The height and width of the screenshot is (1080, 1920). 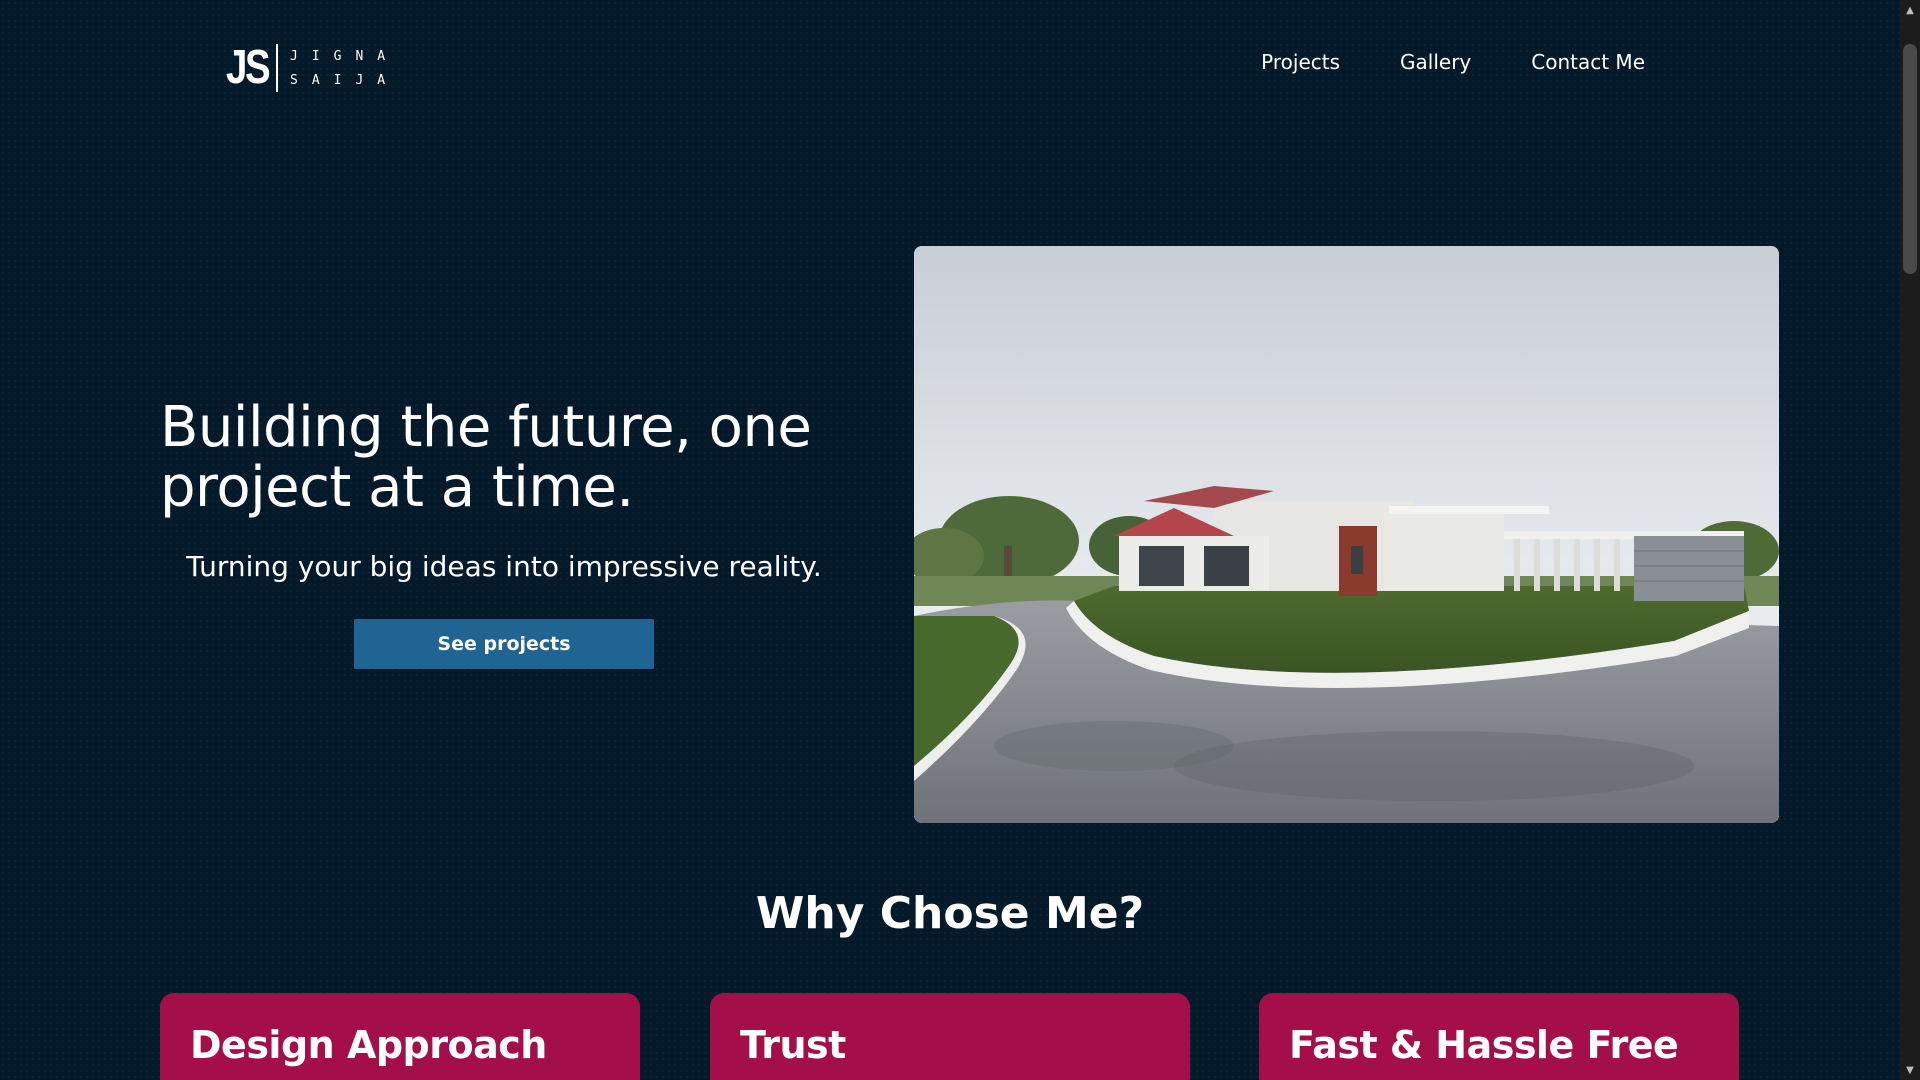 What do you see at coordinates (1484, 1045) in the screenshot?
I see `card-title: Fast & Hassle Free` at bounding box center [1484, 1045].